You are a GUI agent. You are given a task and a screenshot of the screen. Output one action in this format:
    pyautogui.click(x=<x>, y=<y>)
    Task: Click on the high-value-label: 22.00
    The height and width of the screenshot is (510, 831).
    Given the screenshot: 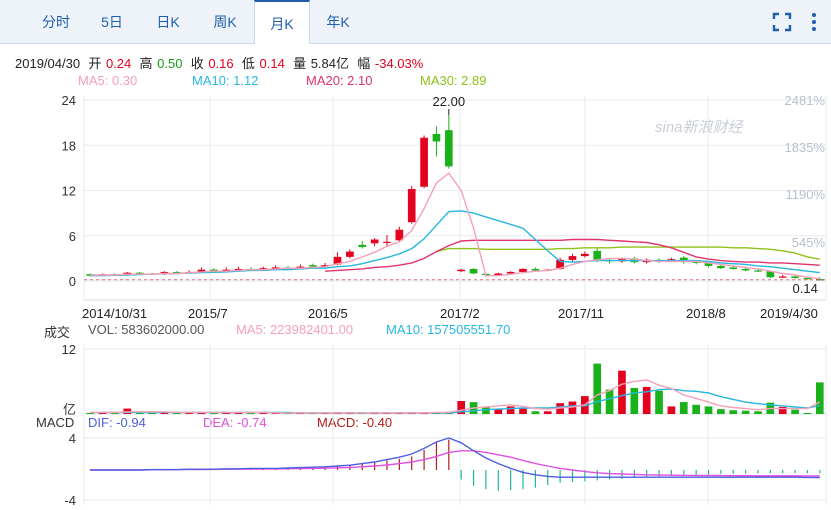 What is the action you would take?
    pyautogui.click(x=449, y=101)
    